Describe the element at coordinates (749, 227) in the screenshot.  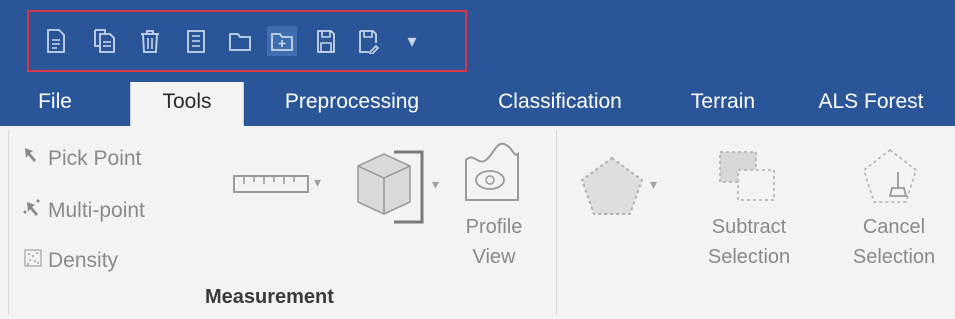
I see `subtract-selection-label-line1: Subtract` at that location.